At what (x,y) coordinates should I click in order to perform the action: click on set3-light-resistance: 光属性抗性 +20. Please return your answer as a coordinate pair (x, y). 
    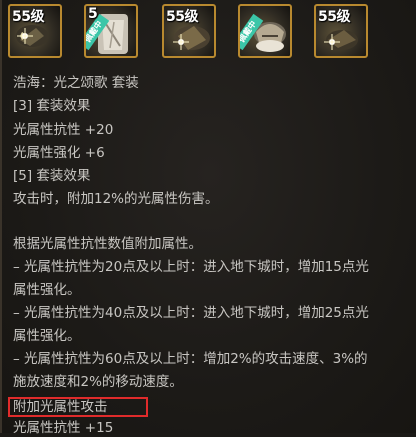
    Looking at the image, I should click on (63, 130).